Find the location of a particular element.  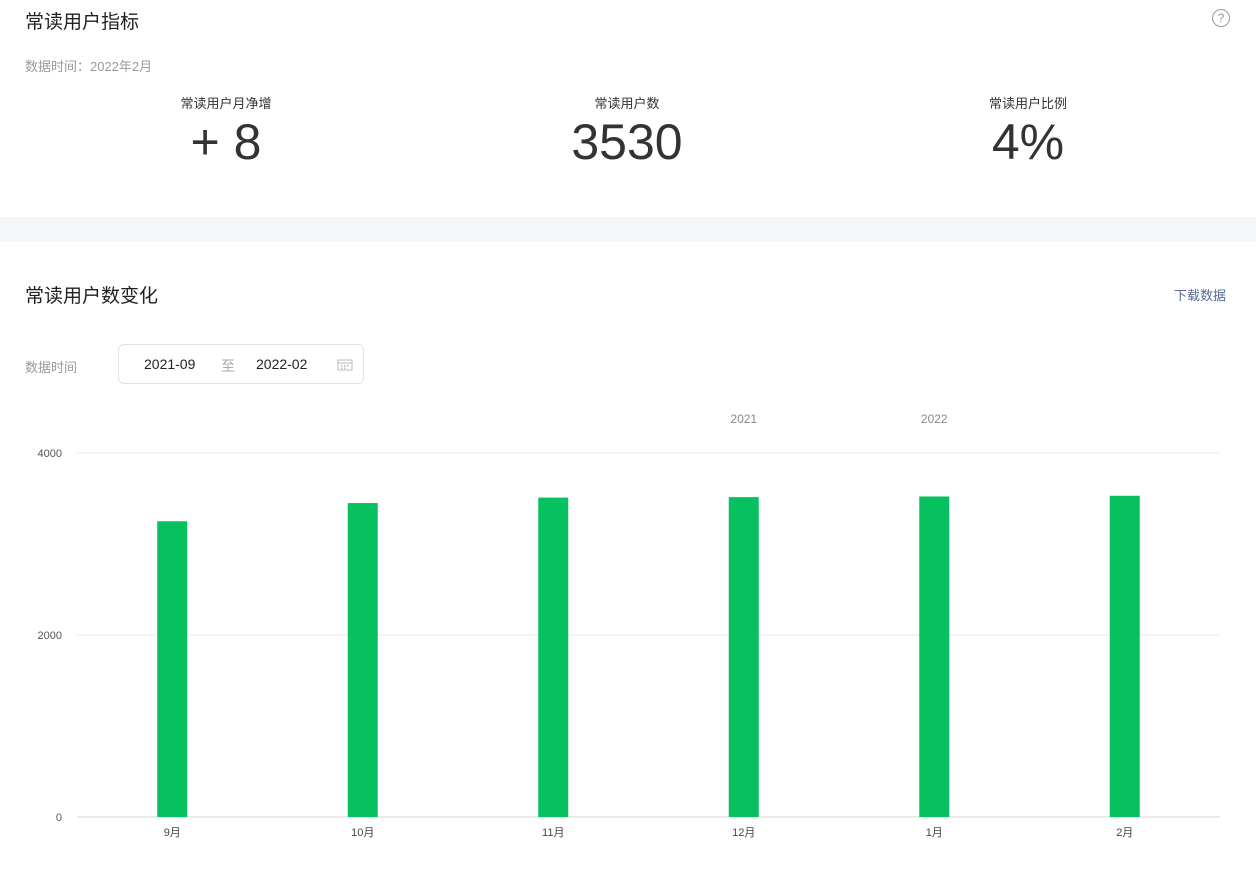

data-time: 数据时间：2022年2月 is located at coordinates (89, 66).